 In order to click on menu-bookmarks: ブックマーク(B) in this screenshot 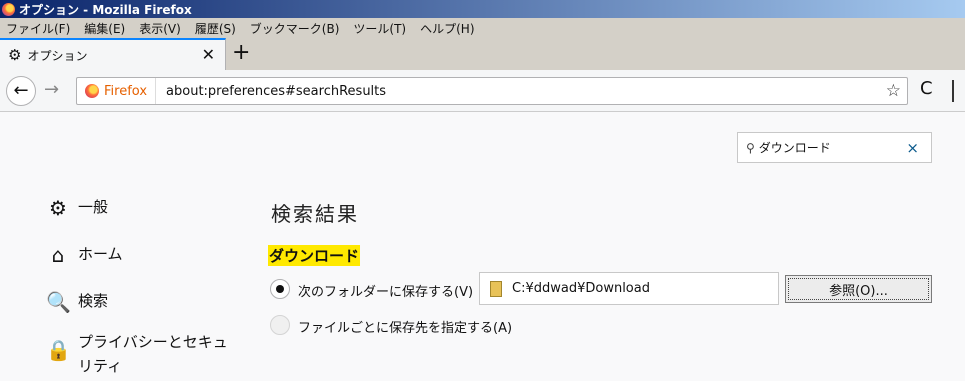, I will do `click(295, 28)`.